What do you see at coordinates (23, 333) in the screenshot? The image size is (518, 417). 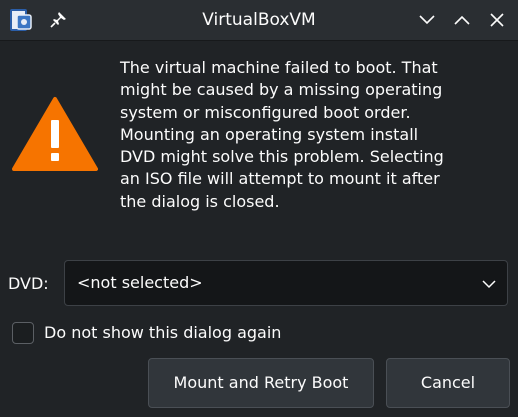 I see `dont-show-again-checkbox` at bounding box center [23, 333].